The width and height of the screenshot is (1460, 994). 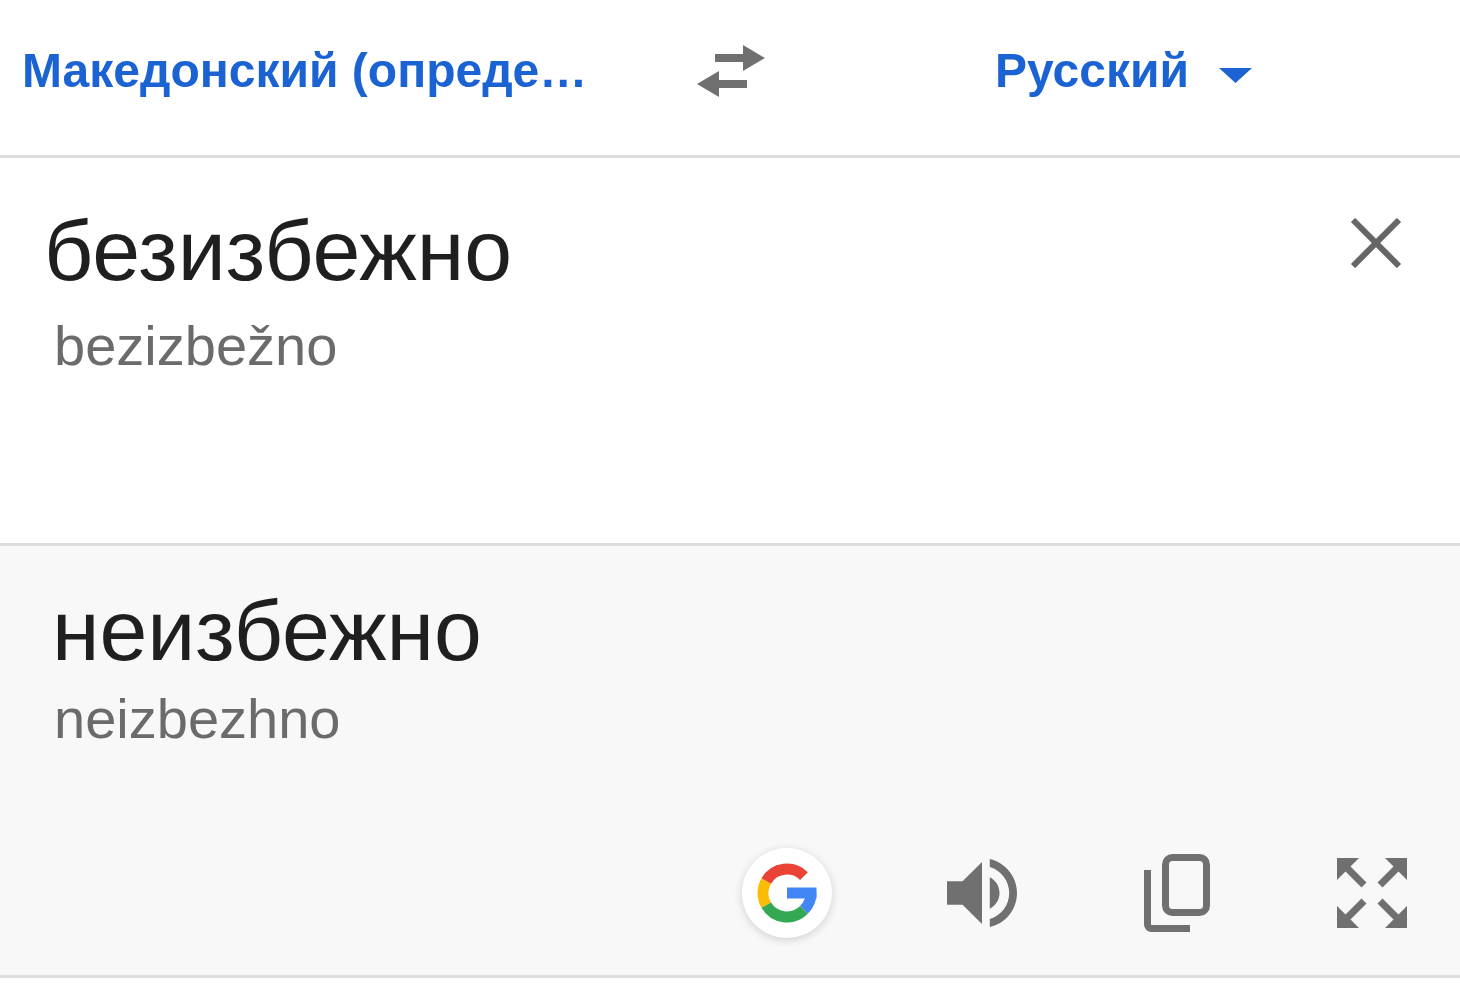 I want to click on source-text-input: безизбежно, so click(x=278, y=250).